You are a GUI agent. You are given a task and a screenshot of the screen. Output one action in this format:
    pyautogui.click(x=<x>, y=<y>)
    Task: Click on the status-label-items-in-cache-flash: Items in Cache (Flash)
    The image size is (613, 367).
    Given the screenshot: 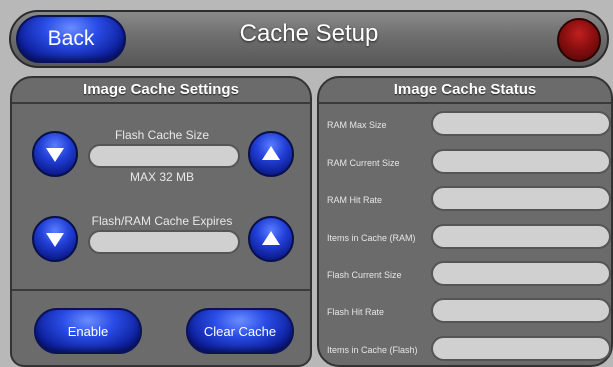 What is the action you would take?
    pyautogui.click(x=372, y=350)
    